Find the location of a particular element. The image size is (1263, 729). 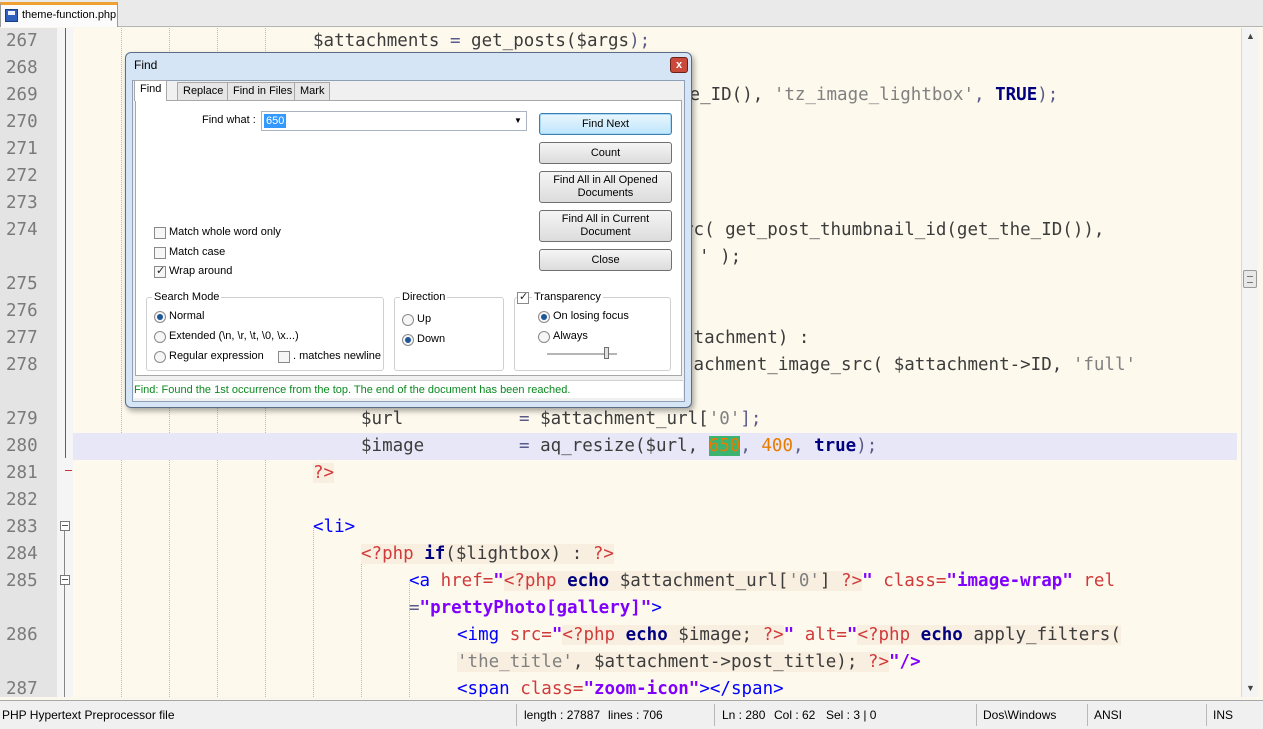

status-encoding: ANSI is located at coordinates (1108, 715).